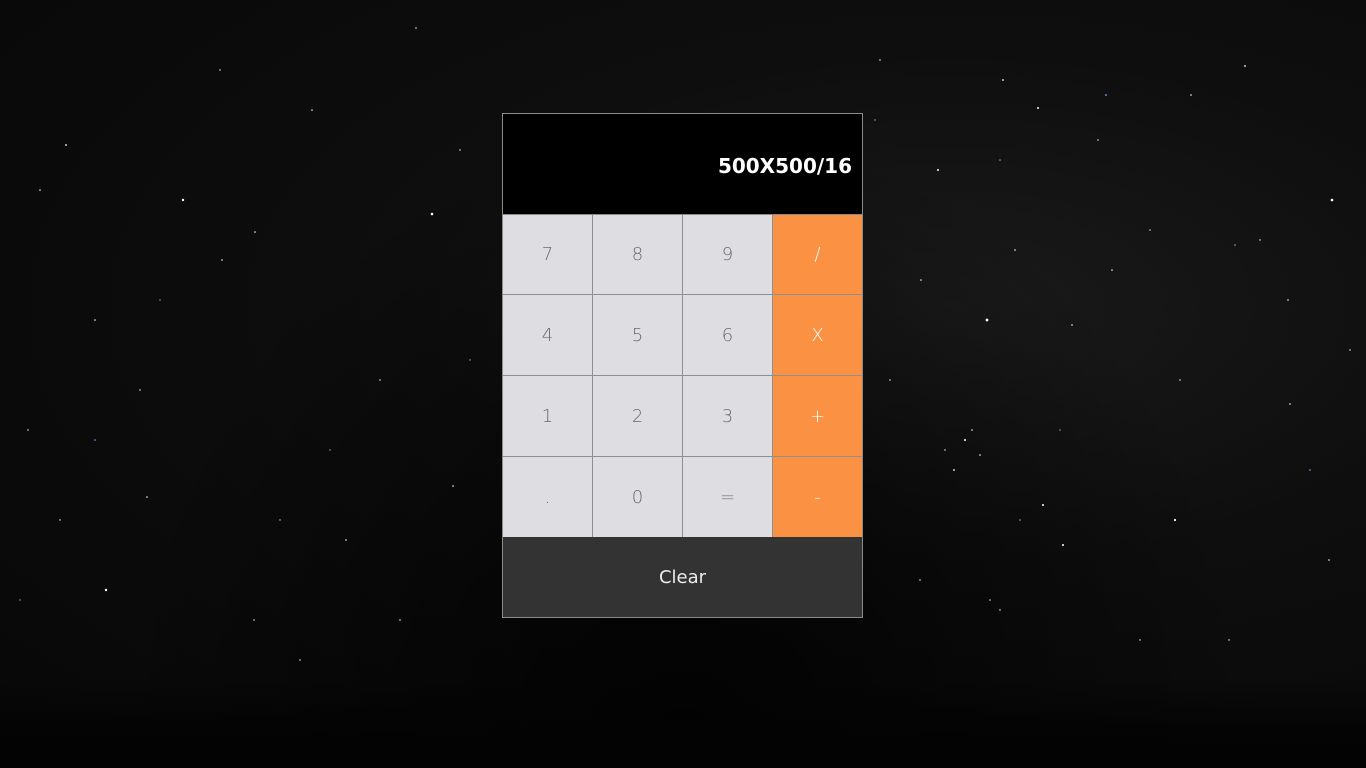 The width and height of the screenshot is (1366, 768). I want to click on key-subtract: -, so click(817, 497).